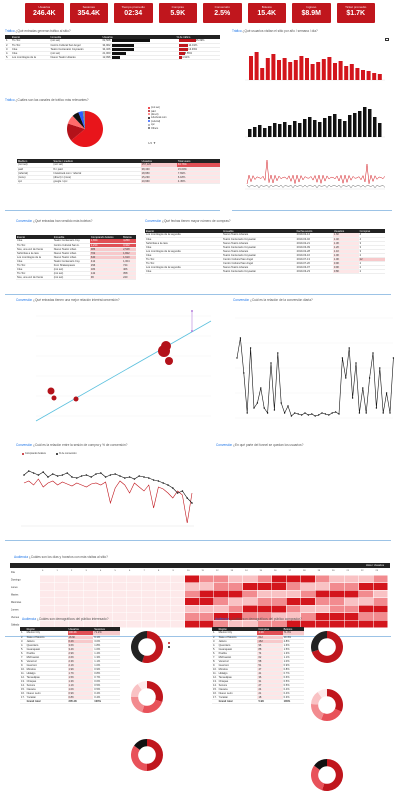 Image resolution: width=400 pixels, height=800 pixels. Describe the element at coordinates (377, 571) in the screenshot. I see `heatmap-hour-label: 23` at that location.